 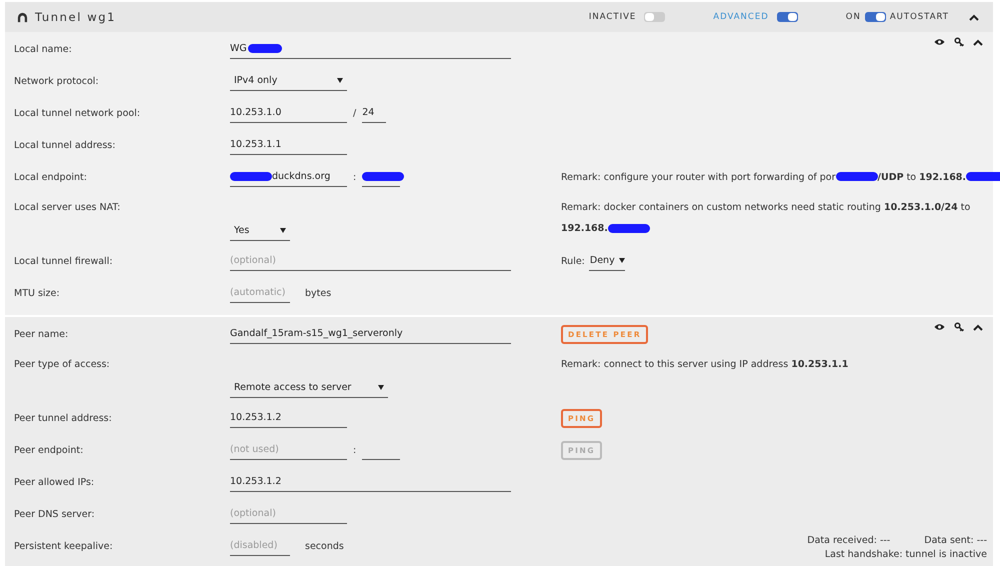 I want to click on input-field: 10.253.1.0, so click(x=288, y=113).